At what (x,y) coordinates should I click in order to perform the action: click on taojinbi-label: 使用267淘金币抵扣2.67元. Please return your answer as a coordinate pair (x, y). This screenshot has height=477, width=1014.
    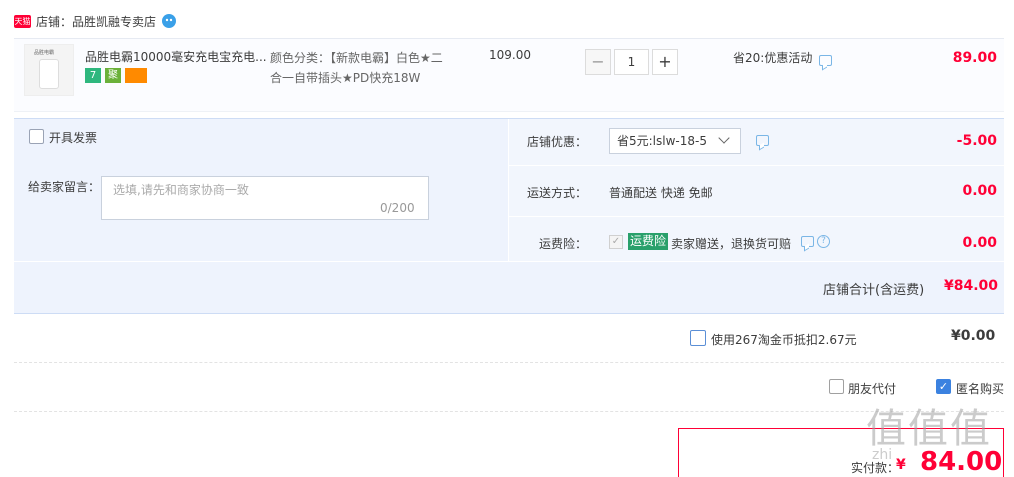
    Looking at the image, I should click on (784, 339).